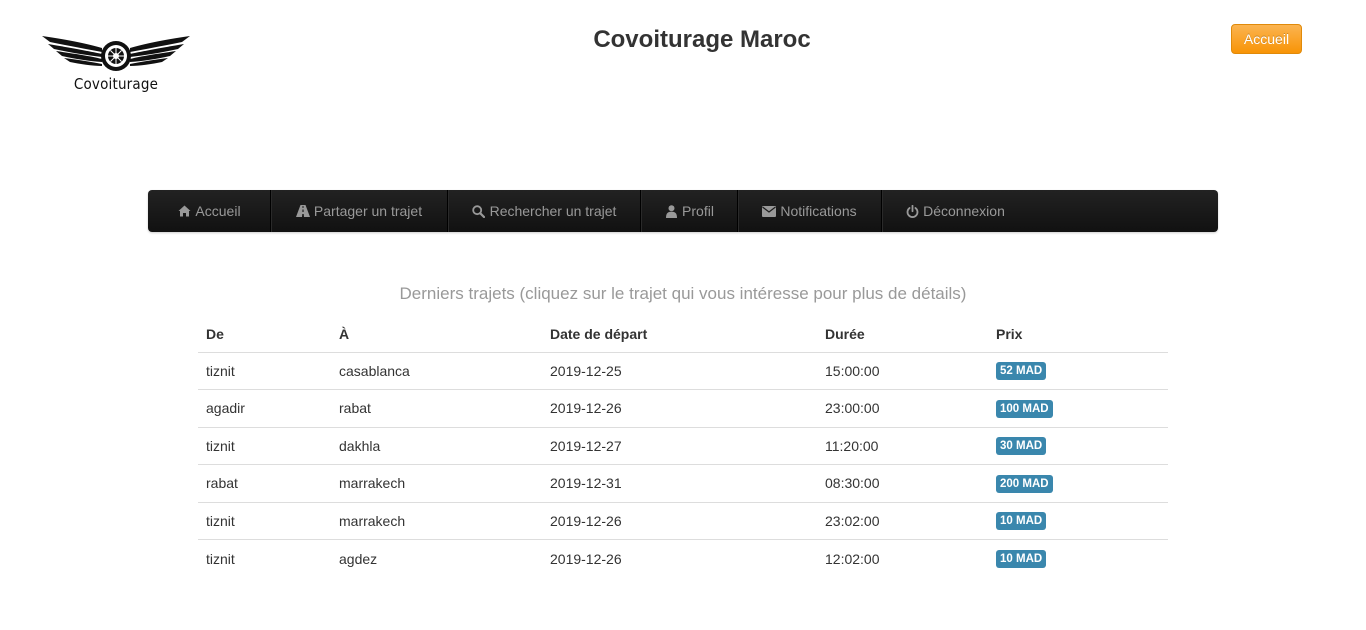 The width and height of the screenshot is (1366, 630). What do you see at coordinates (1021, 446) in the screenshot?
I see `price-badge: 30 MAD` at bounding box center [1021, 446].